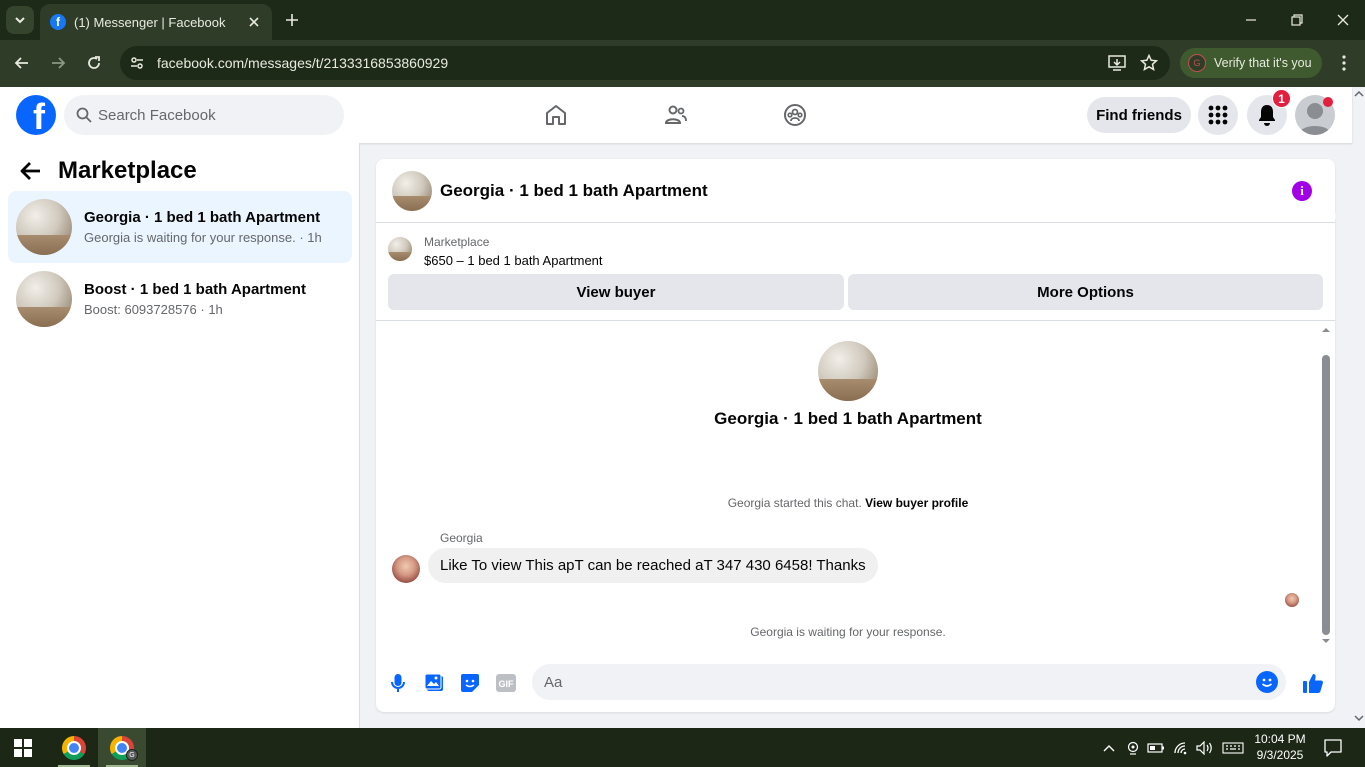  I want to click on nav-home, so click(556, 115).